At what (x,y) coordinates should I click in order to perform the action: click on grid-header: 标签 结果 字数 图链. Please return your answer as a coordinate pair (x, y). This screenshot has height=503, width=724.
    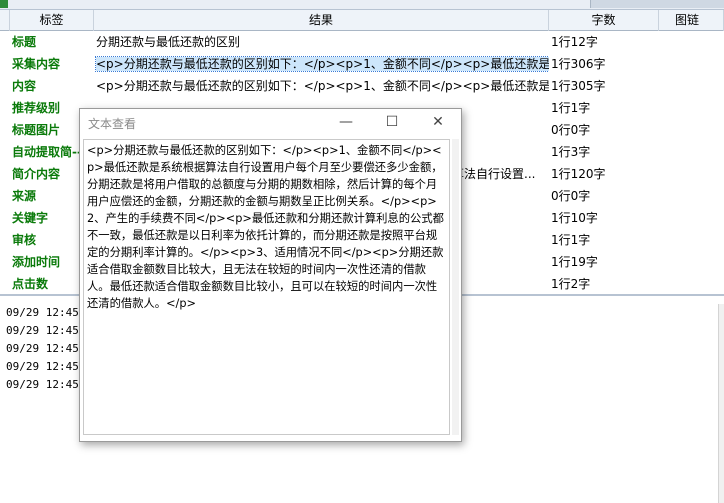
    Looking at the image, I should click on (362, 20).